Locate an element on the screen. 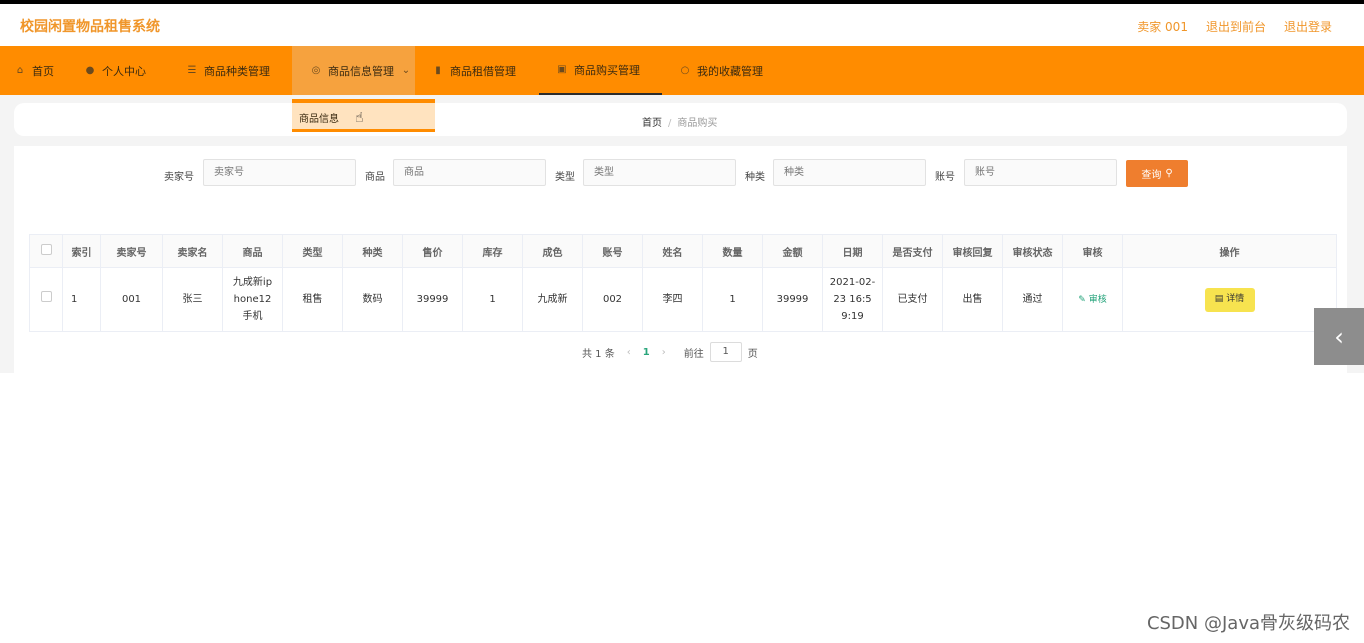  exit-front-link: 退出到前台 is located at coordinates (1236, 26).